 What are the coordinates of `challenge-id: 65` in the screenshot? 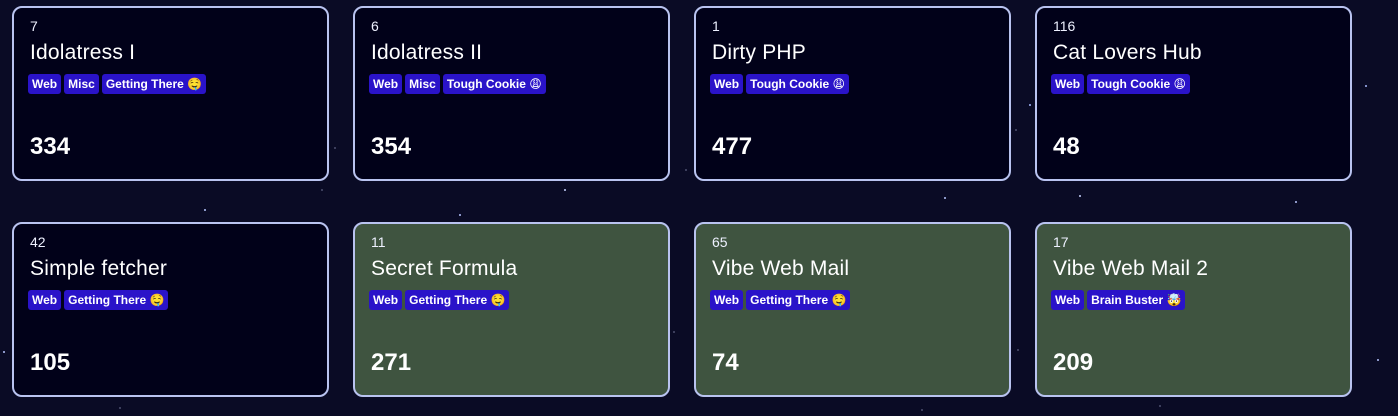 It's located at (720, 242).